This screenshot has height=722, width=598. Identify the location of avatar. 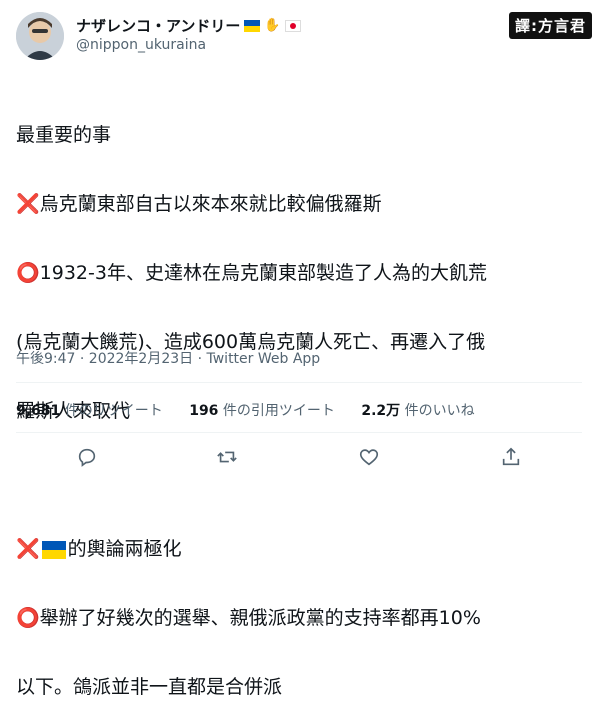
(40, 36).